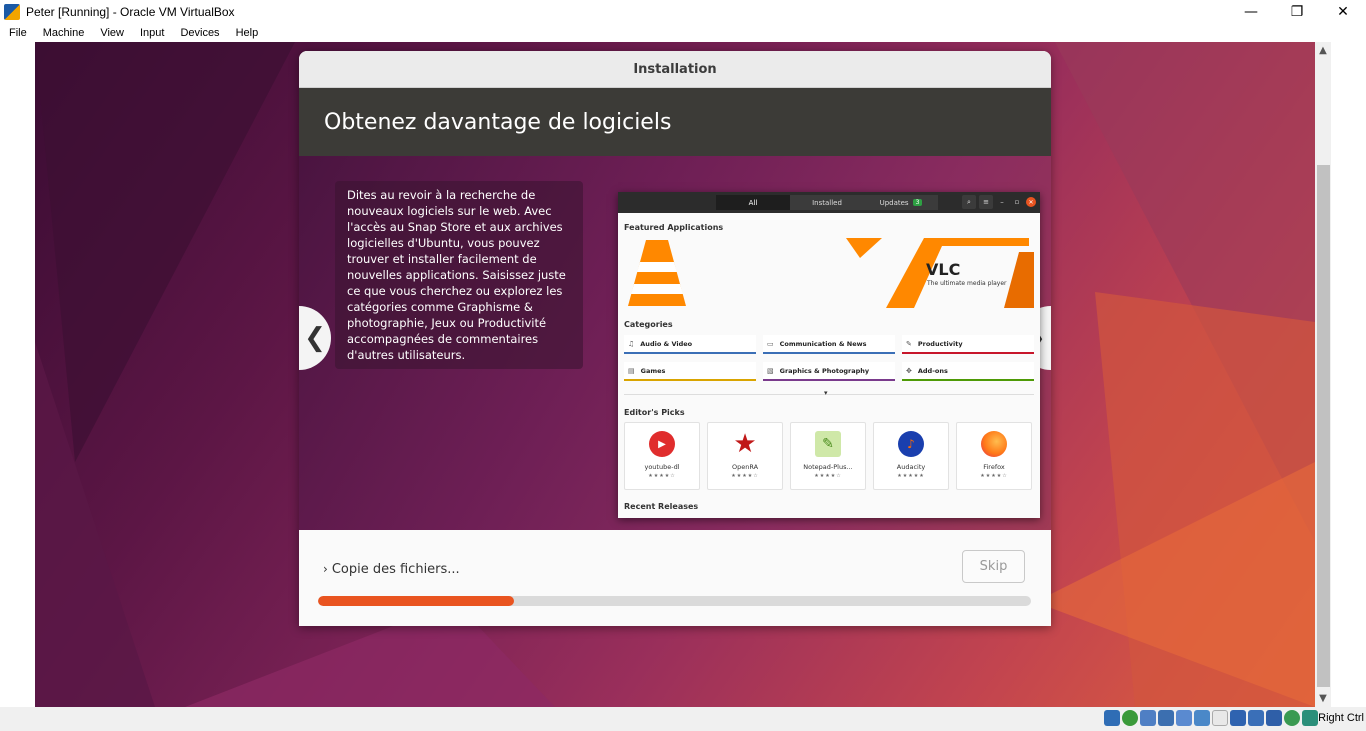 The width and height of the screenshot is (1366, 731). What do you see at coordinates (1238, 718) in the screenshot?
I see `display-icon` at bounding box center [1238, 718].